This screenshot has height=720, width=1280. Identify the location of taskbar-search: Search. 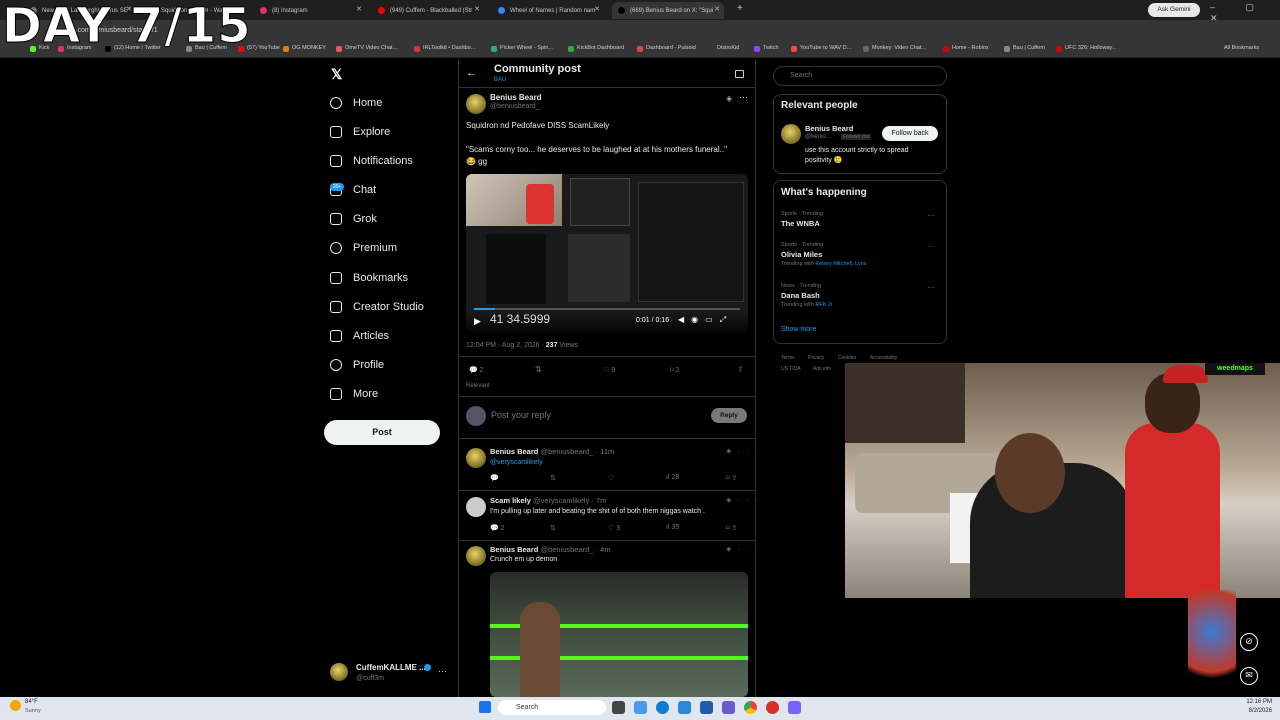
(552, 707).